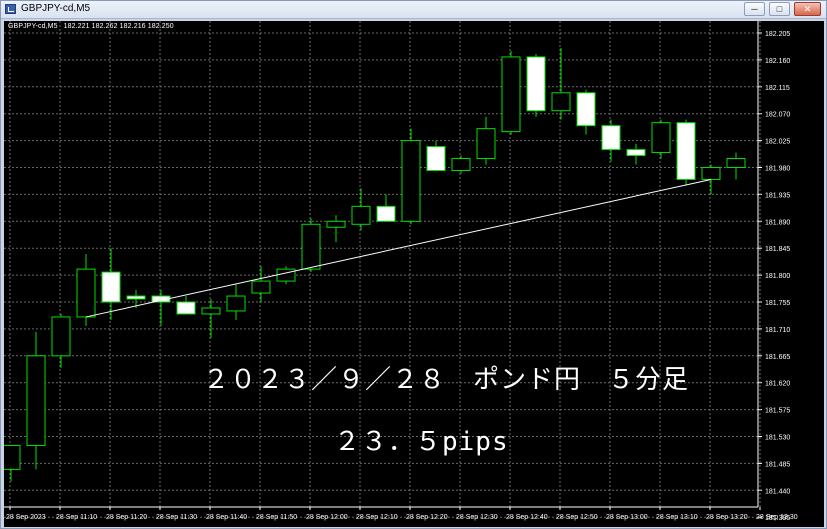 Image resolution: width=827 pixels, height=529 pixels. Describe the element at coordinates (777, 384) in the screenshot. I see `price-axis-label: 181.620` at that location.